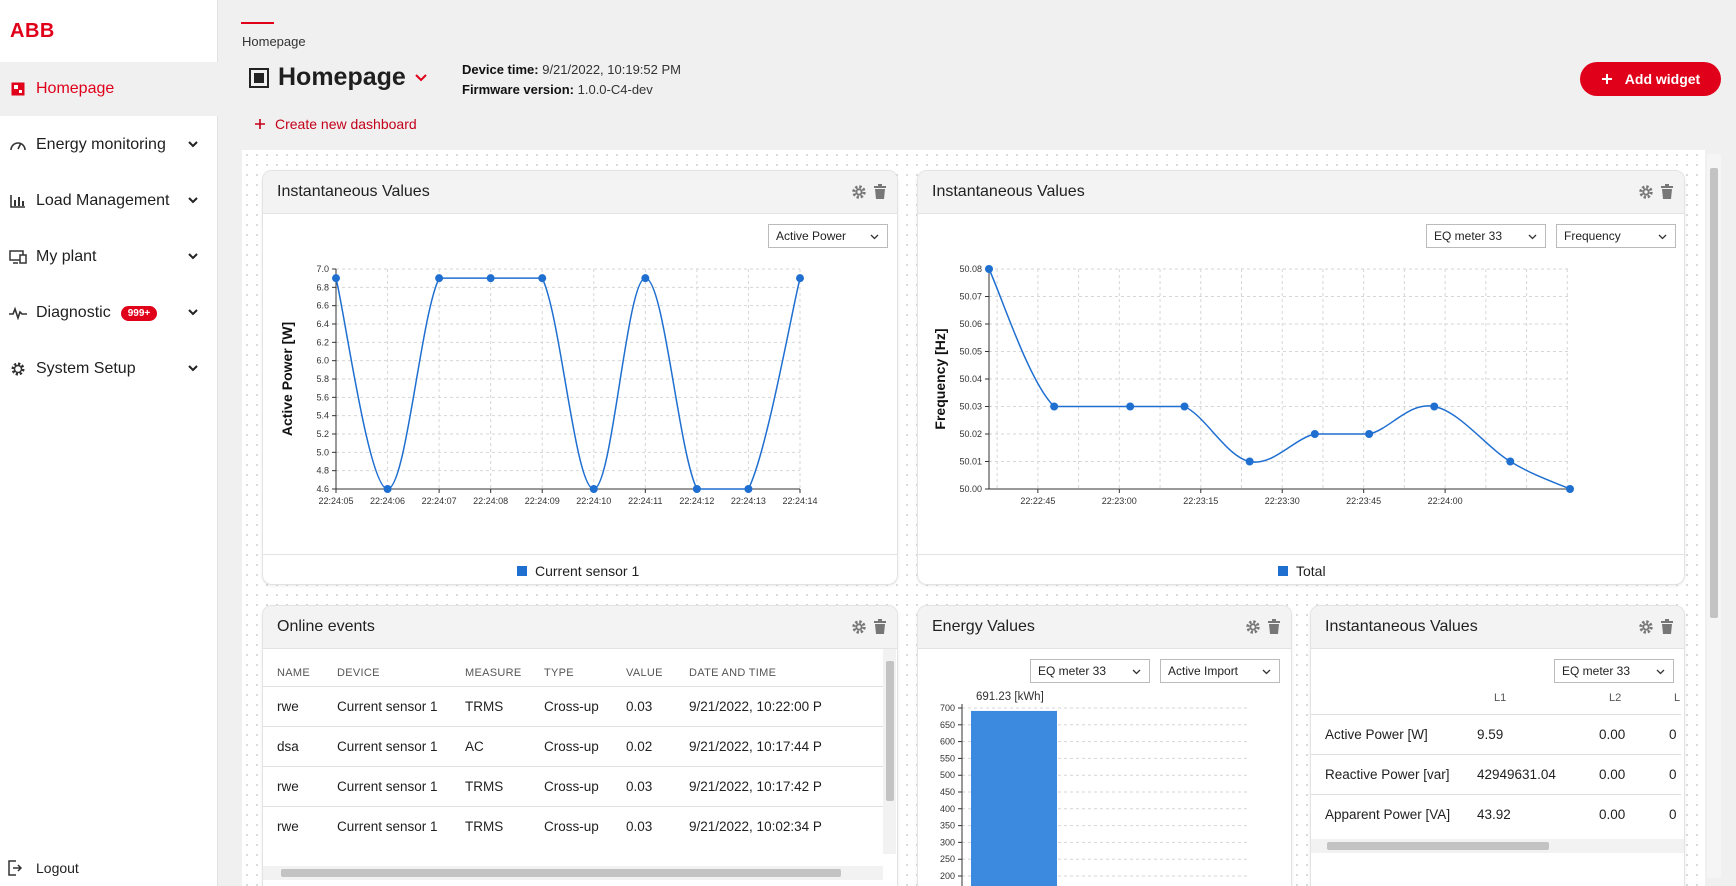 The image size is (1736, 886). What do you see at coordinates (322, 379) in the screenshot?
I see `y-tick-label: 5.8` at bounding box center [322, 379].